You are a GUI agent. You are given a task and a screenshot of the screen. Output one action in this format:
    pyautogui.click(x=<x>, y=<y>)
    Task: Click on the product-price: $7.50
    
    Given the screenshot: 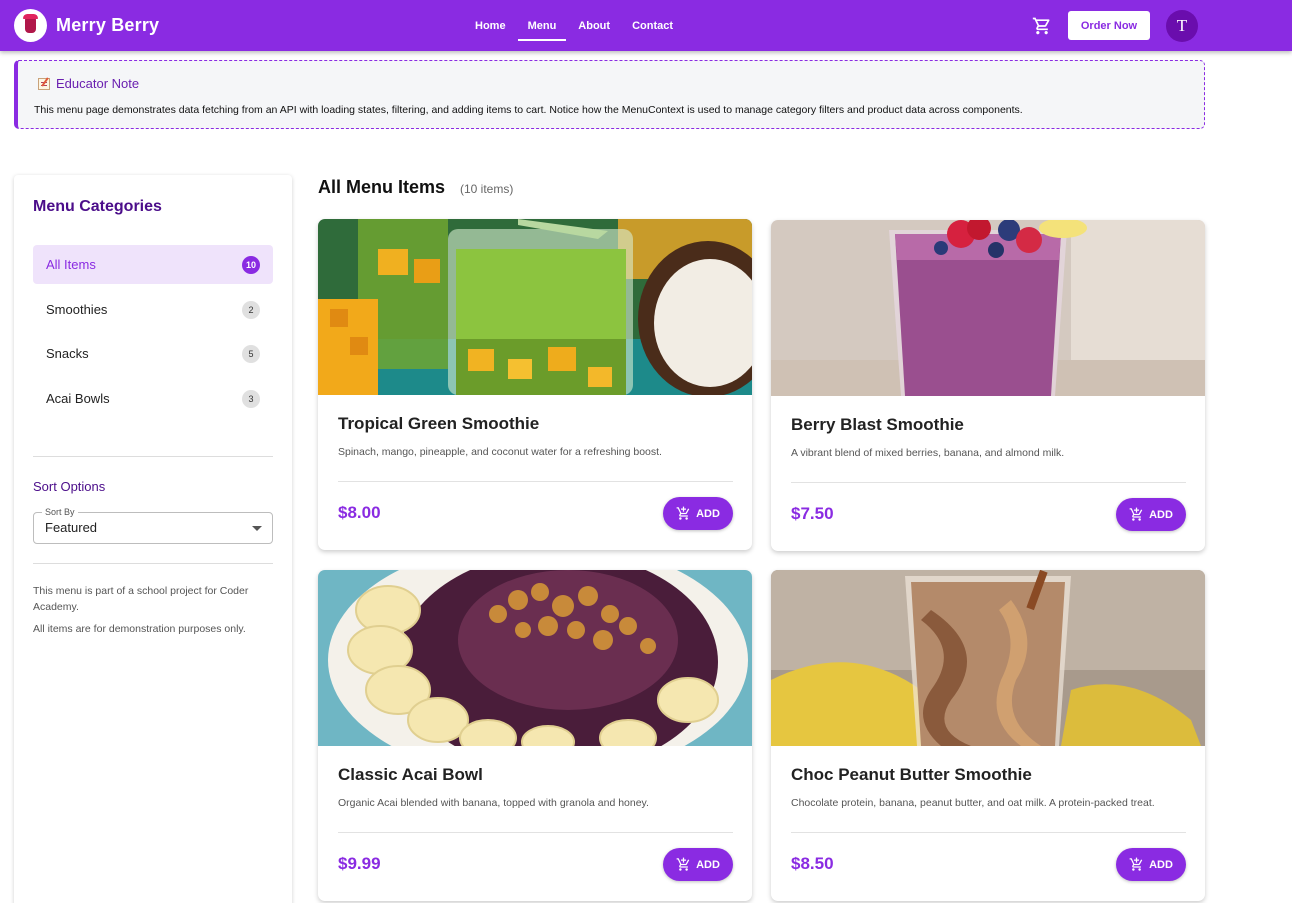 What is the action you would take?
    pyautogui.click(x=812, y=513)
    